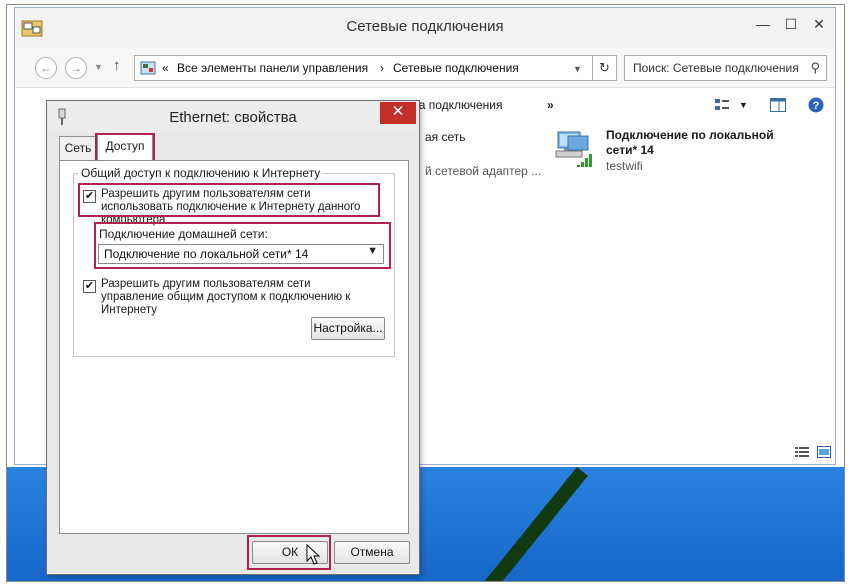 The height and width of the screenshot is (586, 851). I want to click on mouse-cursor-icon, so click(313, 554).